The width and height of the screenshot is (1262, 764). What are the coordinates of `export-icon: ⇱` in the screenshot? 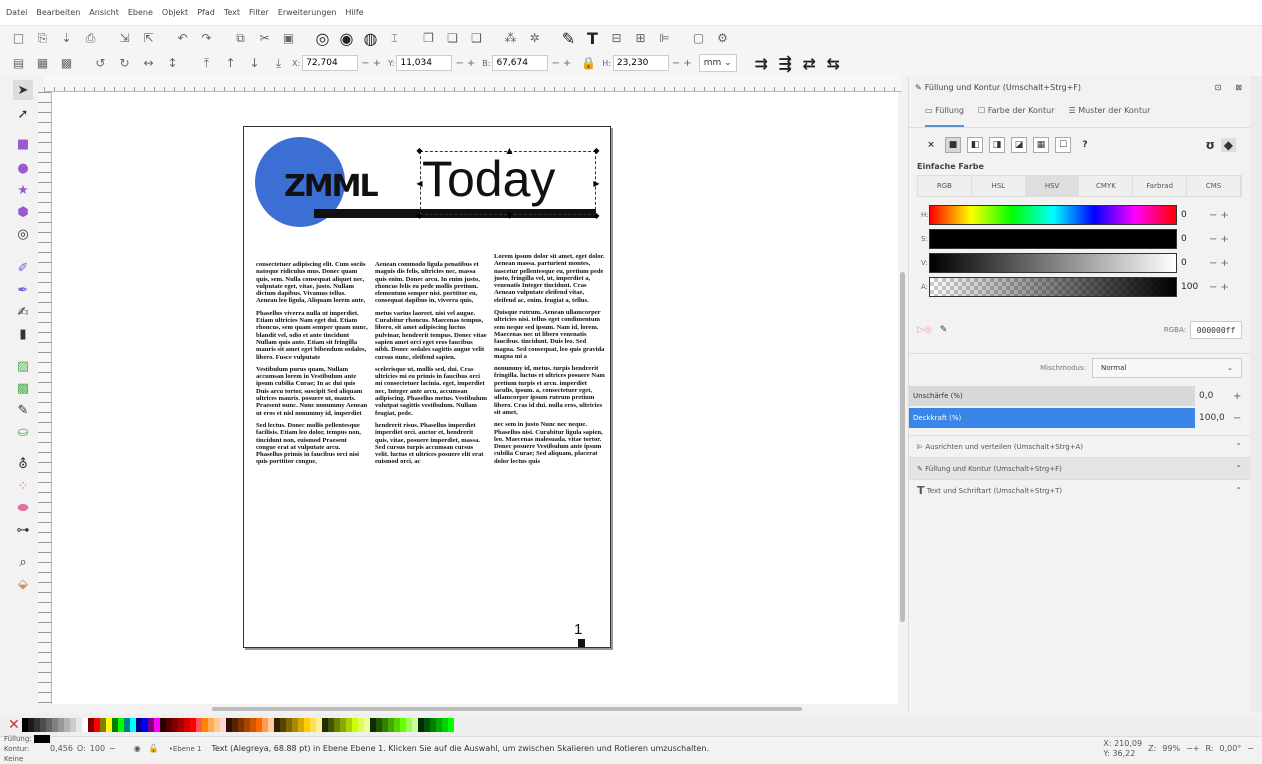 It's located at (148, 38).